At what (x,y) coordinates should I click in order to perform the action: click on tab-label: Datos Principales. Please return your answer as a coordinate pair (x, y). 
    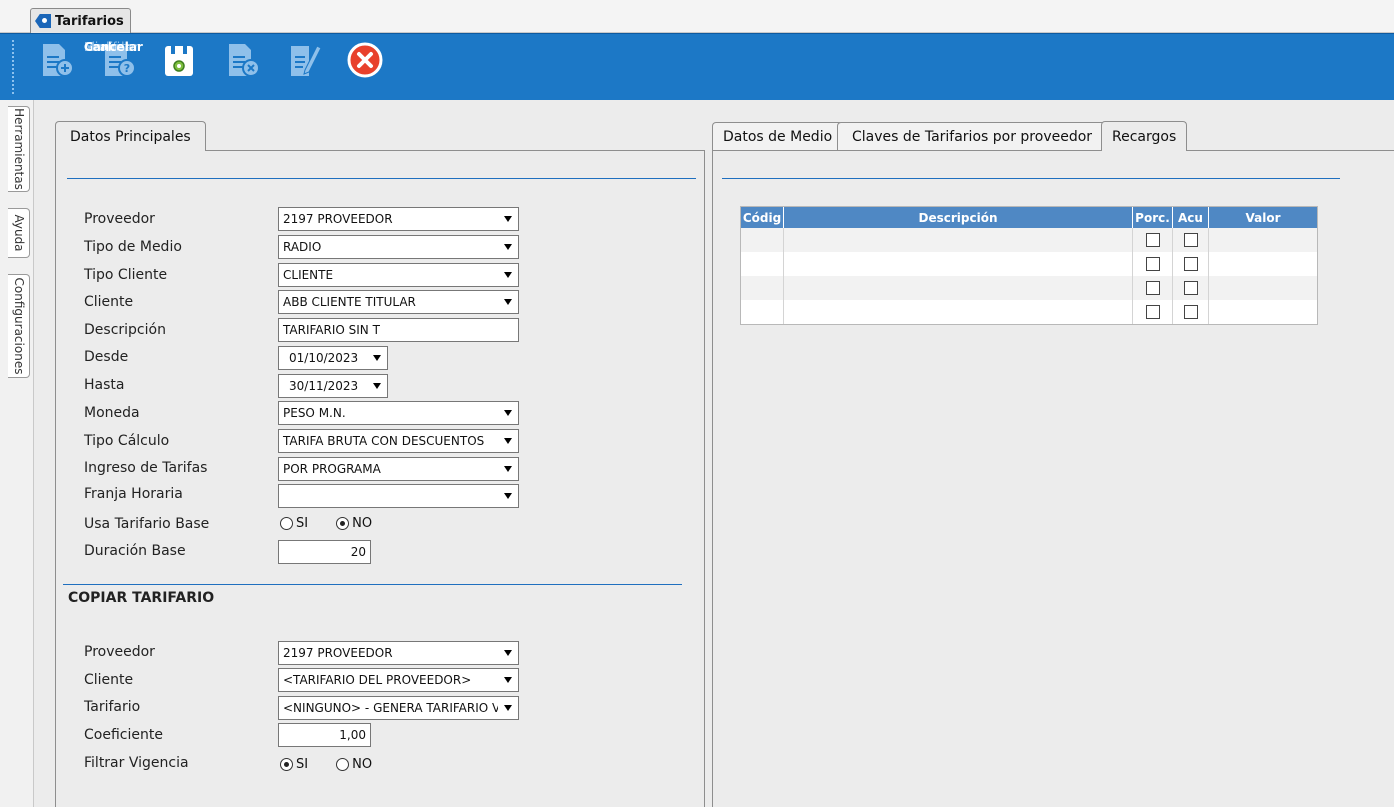
    Looking at the image, I should click on (130, 136).